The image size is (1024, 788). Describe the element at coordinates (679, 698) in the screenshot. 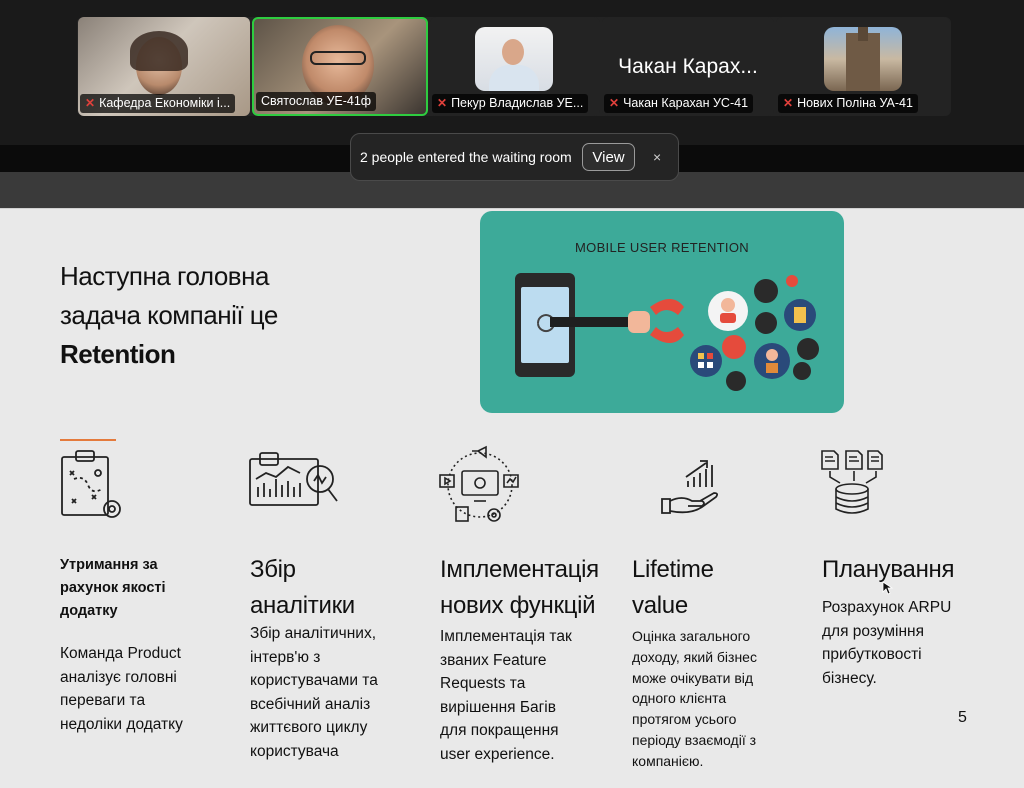

I see `column-4-body-line: одного клієнта` at that location.